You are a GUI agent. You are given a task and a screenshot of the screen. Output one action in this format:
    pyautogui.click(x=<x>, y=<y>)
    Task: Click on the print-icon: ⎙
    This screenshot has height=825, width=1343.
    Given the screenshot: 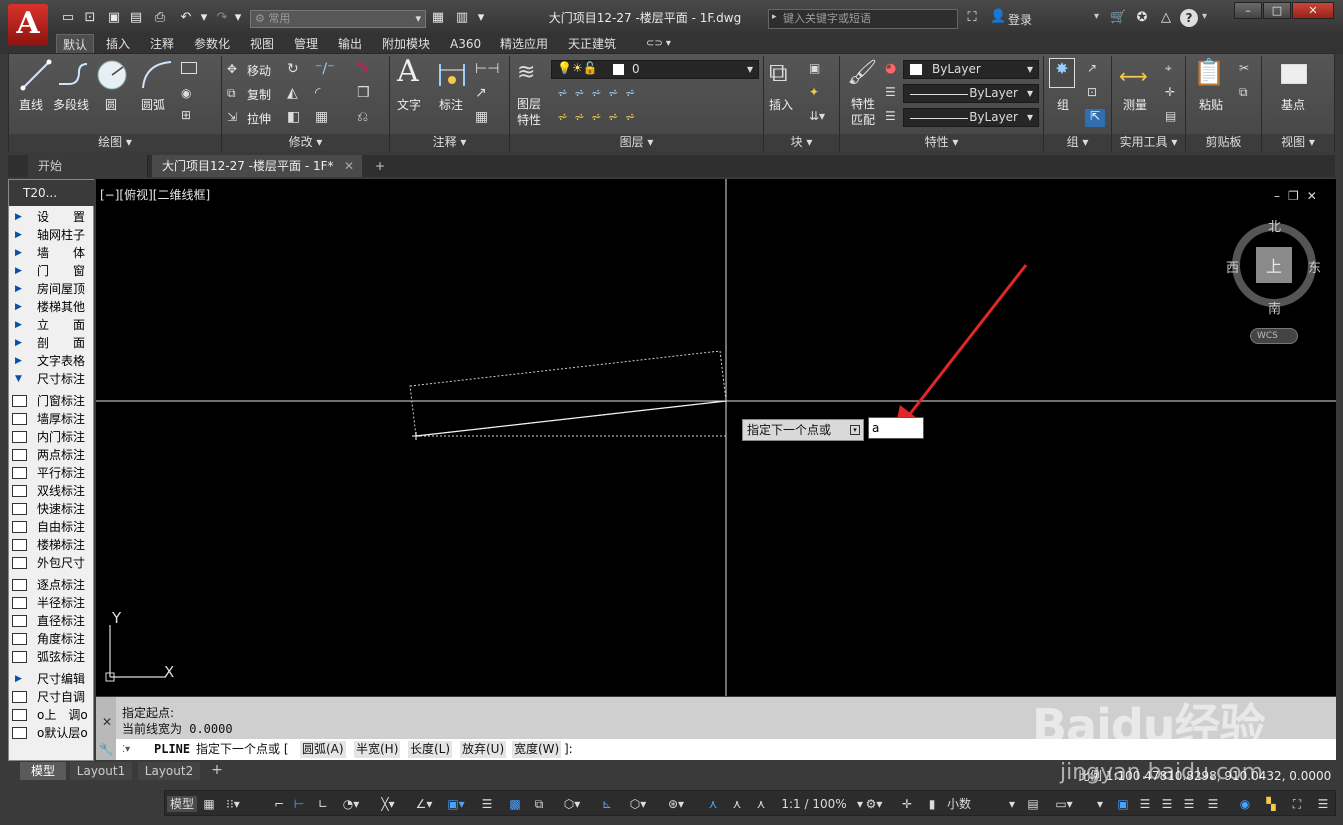 What is the action you would take?
    pyautogui.click(x=160, y=18)
    